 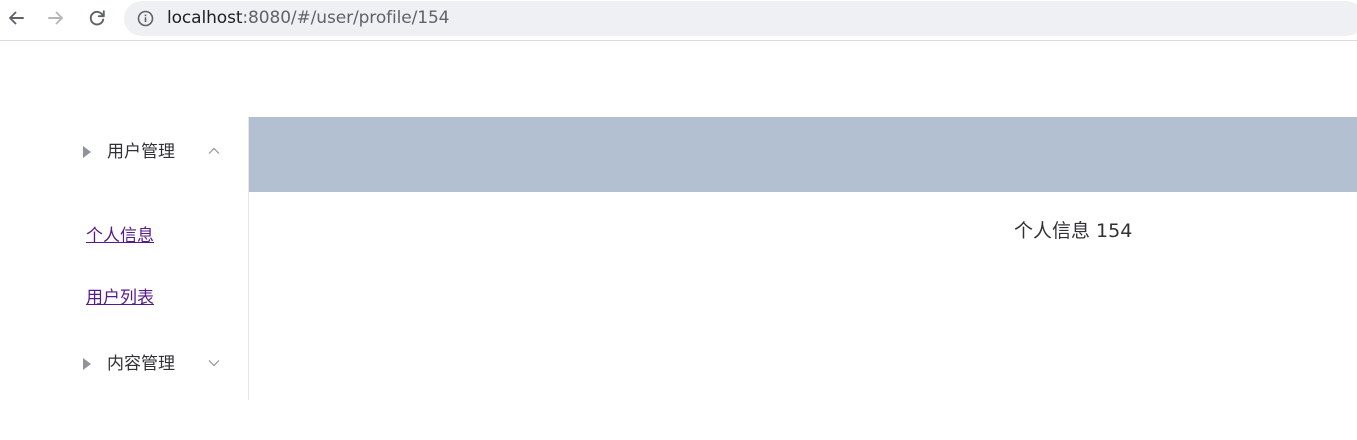 What do you see at coordinates (214, 363) in the screenshot?
I see `chevron-down-icon` at bounding box center [214, 363].